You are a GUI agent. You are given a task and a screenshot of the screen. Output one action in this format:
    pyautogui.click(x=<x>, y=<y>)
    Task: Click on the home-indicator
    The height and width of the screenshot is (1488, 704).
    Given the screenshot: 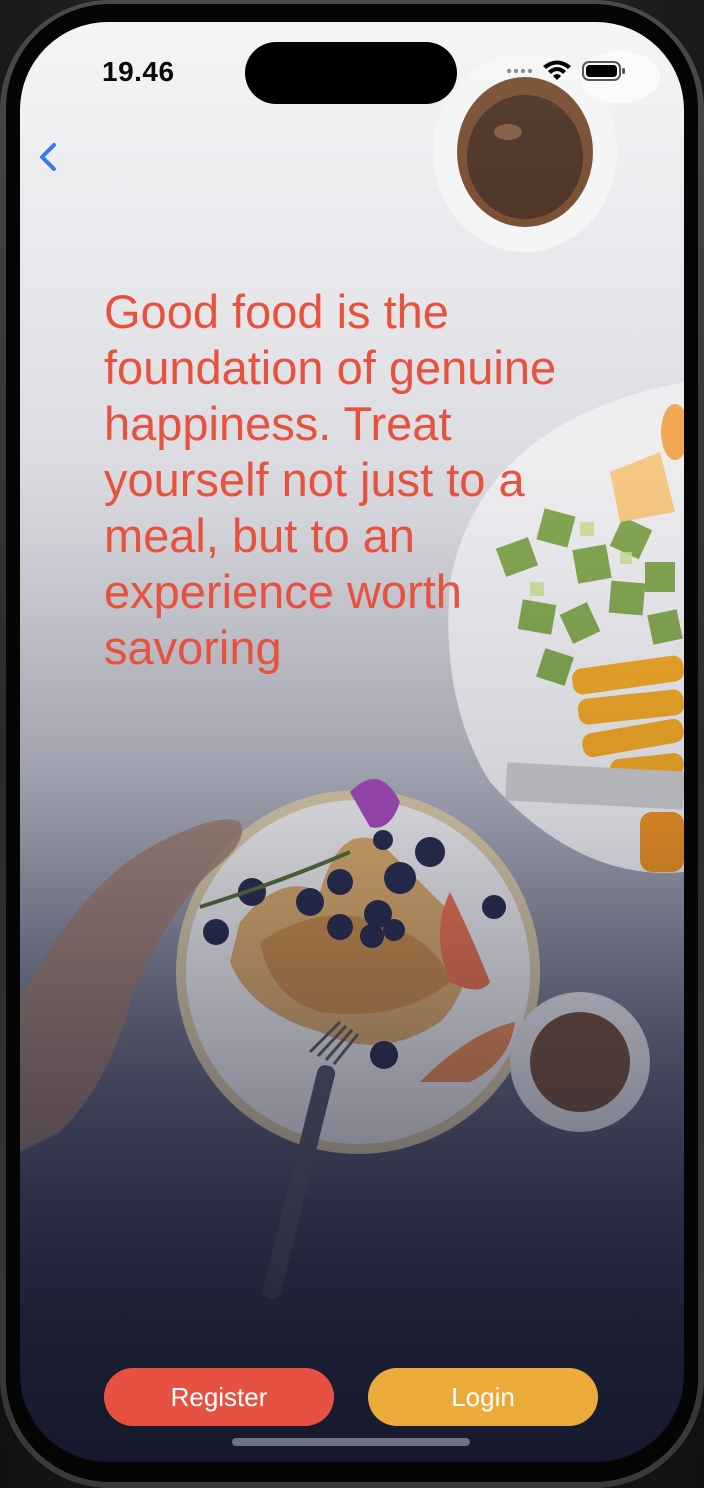 What is the action you would take?
    pyautogui.click(x=351, y=1442)
    